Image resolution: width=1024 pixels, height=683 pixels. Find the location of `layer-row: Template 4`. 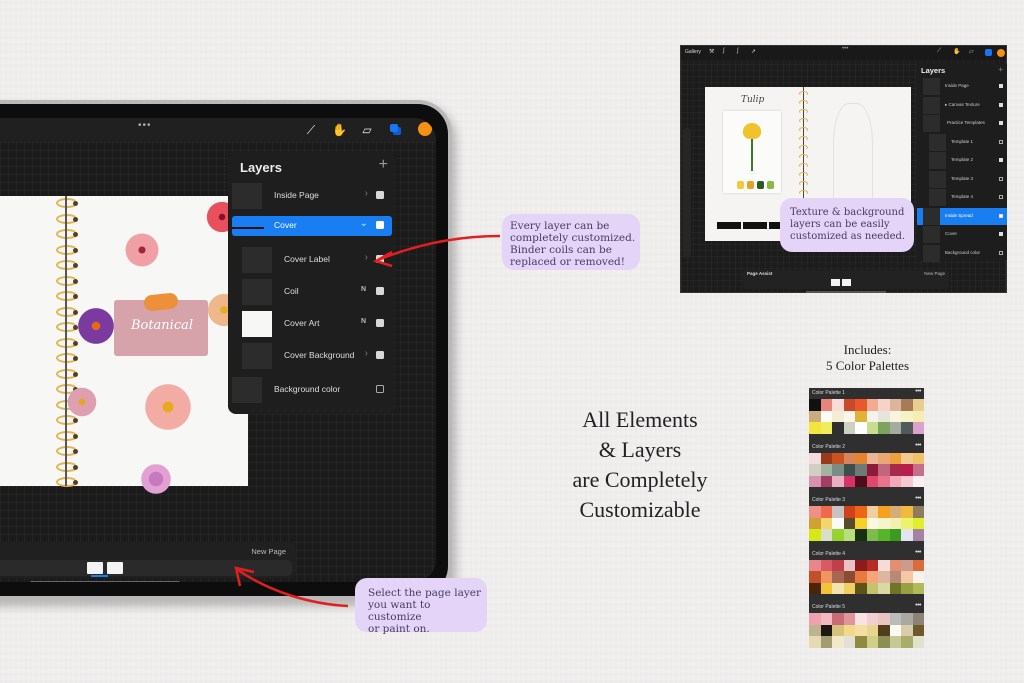

layer-row: Template 4 is located at coordinates (962, 197).